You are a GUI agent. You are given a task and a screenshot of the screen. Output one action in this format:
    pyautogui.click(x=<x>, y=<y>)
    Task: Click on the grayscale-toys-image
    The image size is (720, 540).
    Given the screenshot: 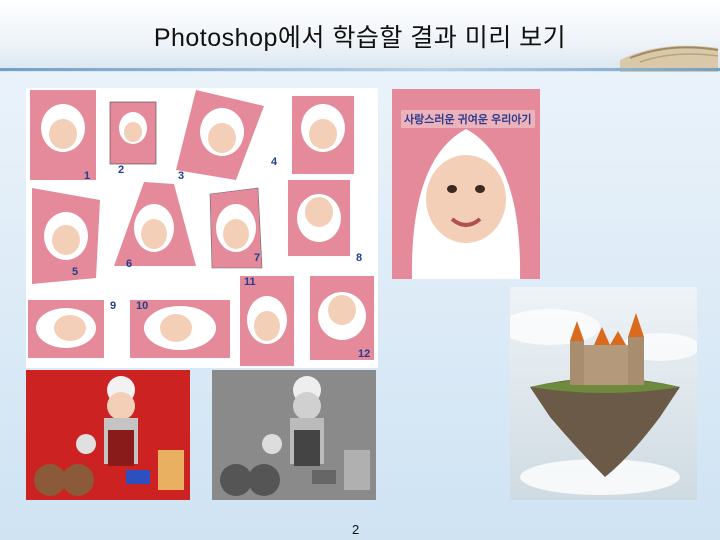 What is the action you would take?
    pyautogui.click(x=295, y=436)
    